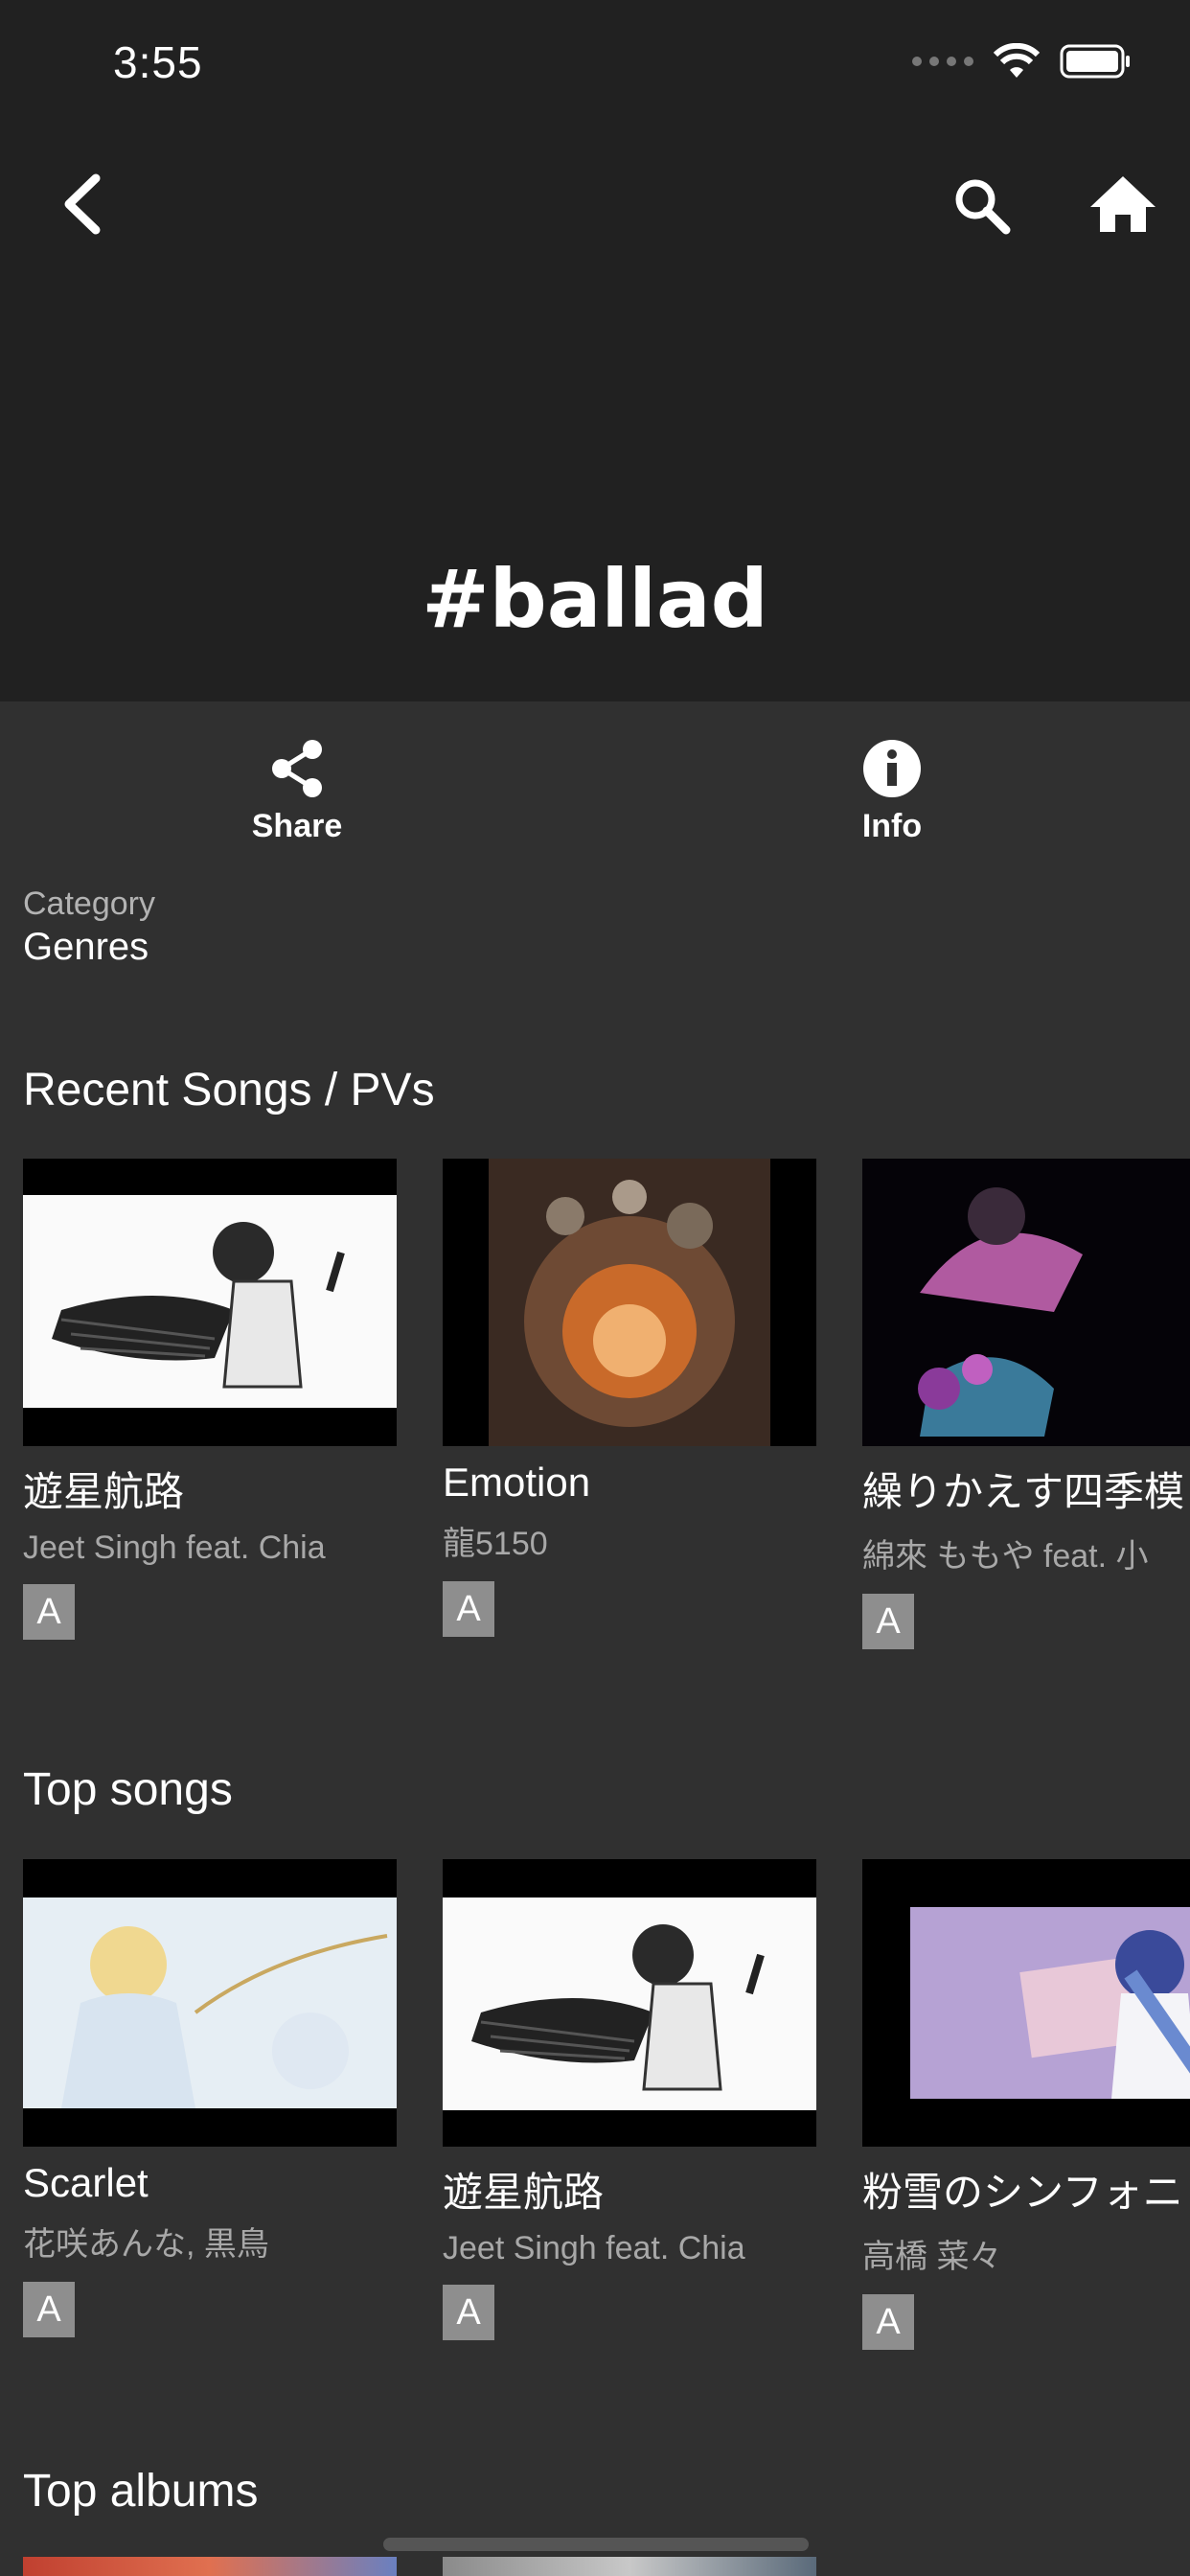 Image resolution: width=1190 pixels, height=2576 pixels. I want to click on search-icon, so click(983, 206).